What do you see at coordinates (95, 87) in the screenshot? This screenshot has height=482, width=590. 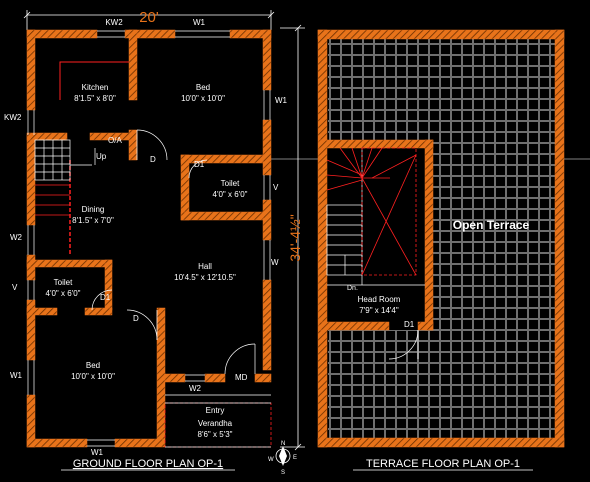 I see `kitchen-name: Kitchen` at bounding box center [95, 87].